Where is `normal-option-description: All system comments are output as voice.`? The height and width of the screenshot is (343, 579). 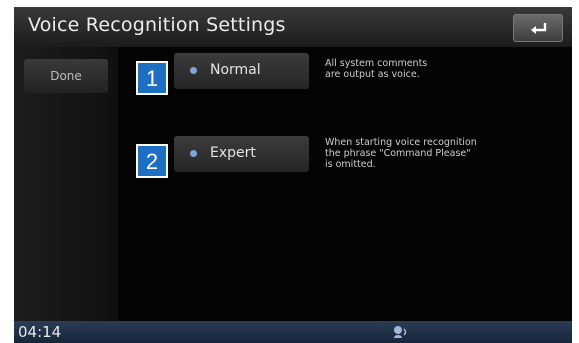 normal-option-description: All system comments are output as voice. is located at coordinates (376, 69).